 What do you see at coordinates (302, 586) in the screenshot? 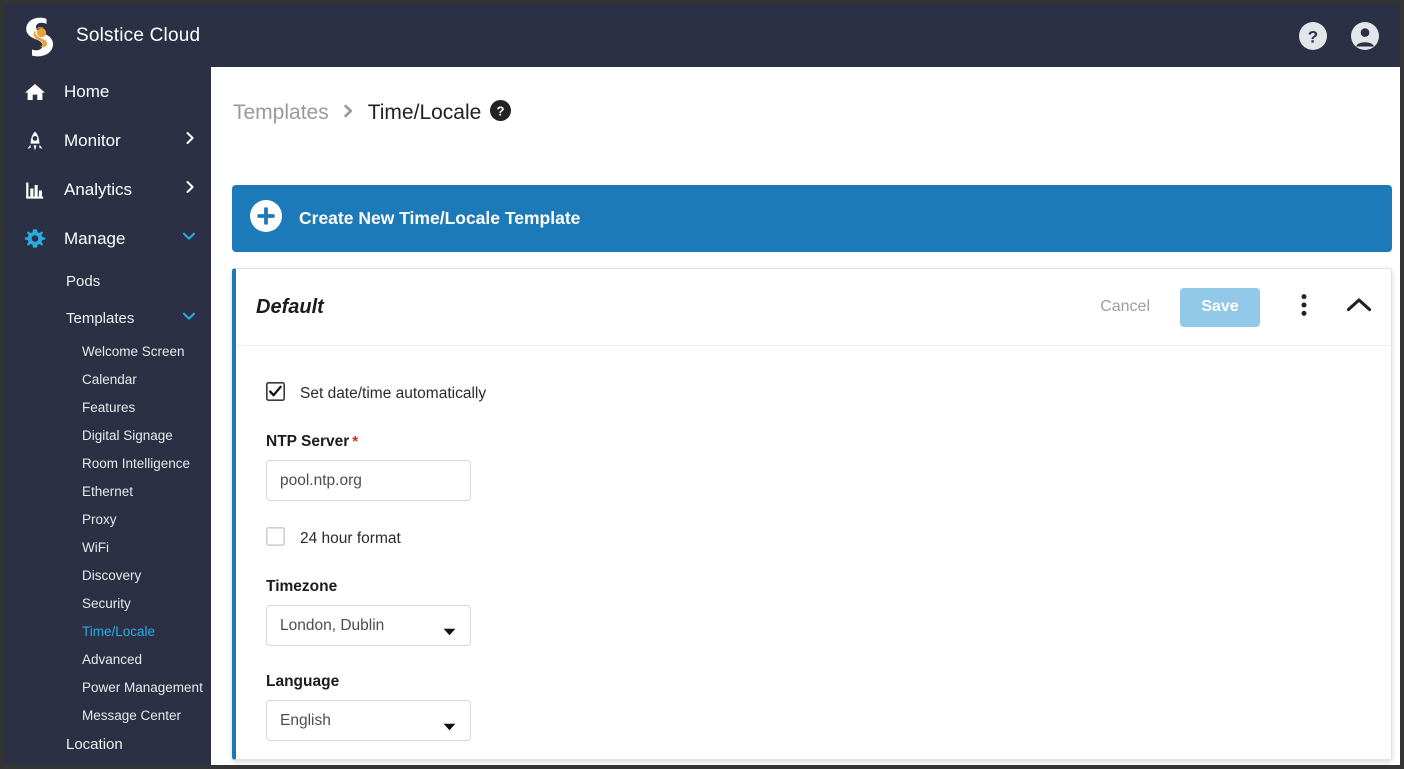
I see `timezone-label: Timezone` at bounding box center [302, 586].